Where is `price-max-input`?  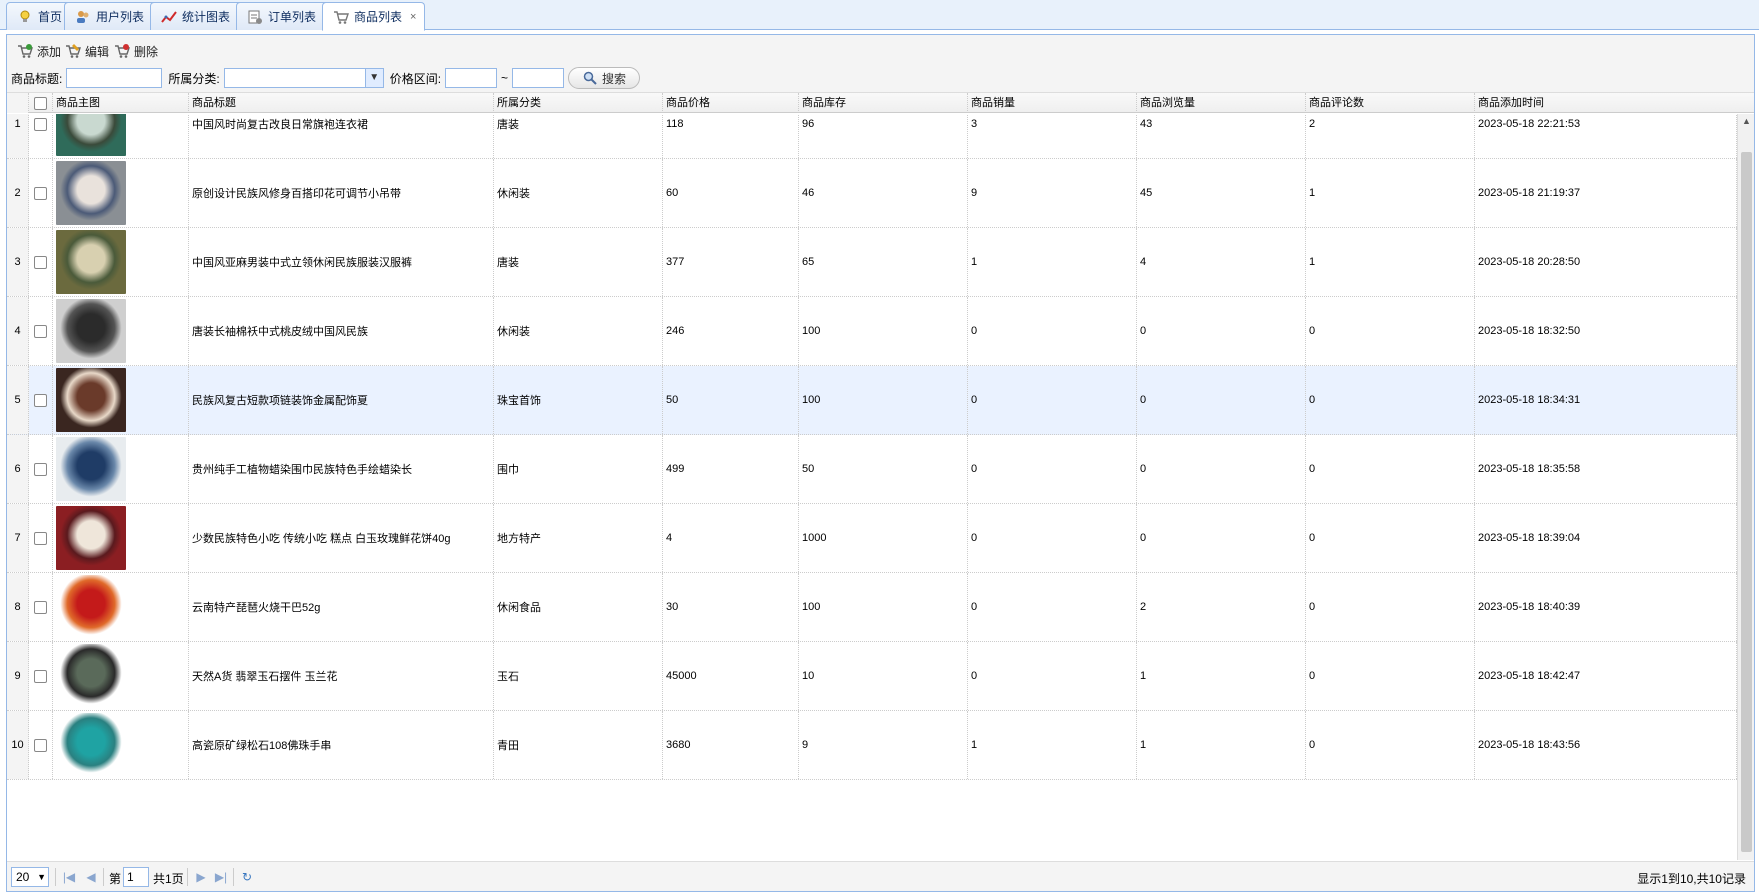
price-max-input is located at coordinates (538, 78).